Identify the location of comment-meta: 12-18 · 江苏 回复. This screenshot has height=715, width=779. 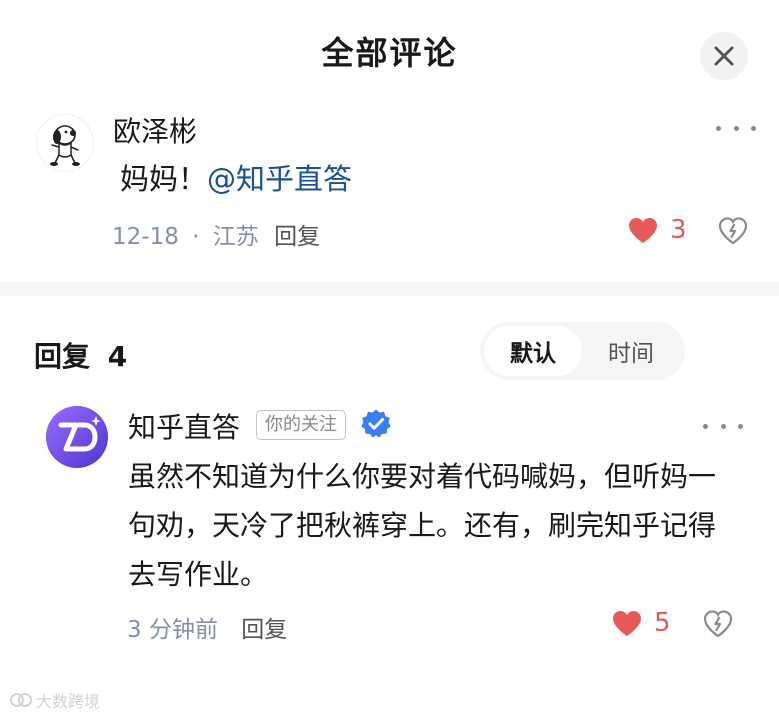
(216, 234).